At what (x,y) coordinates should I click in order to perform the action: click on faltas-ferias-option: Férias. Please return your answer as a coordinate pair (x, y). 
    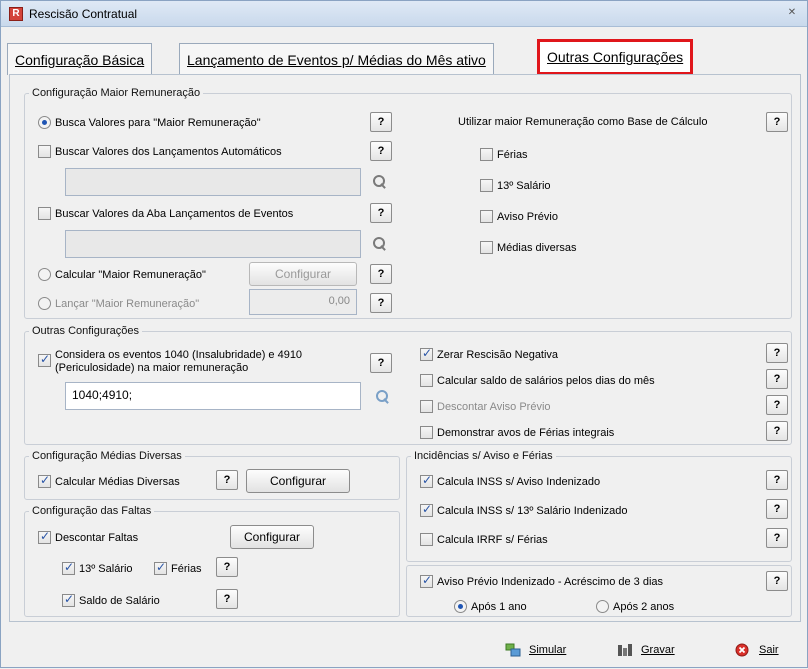
    Looking at the image, I should click on (178, 567).